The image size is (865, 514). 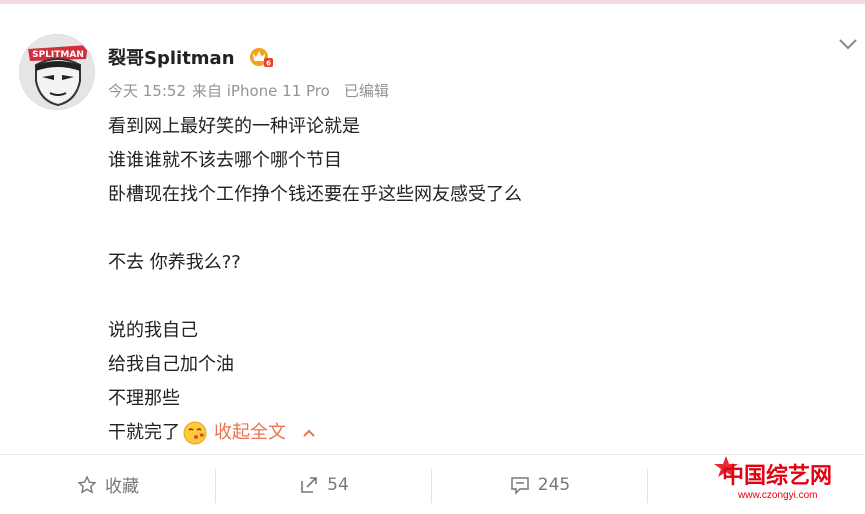 What do you see at coordinates (250, 432) in the screenshot?
I see `collapse-label: 收起全文` at bounding box center [250, 432].